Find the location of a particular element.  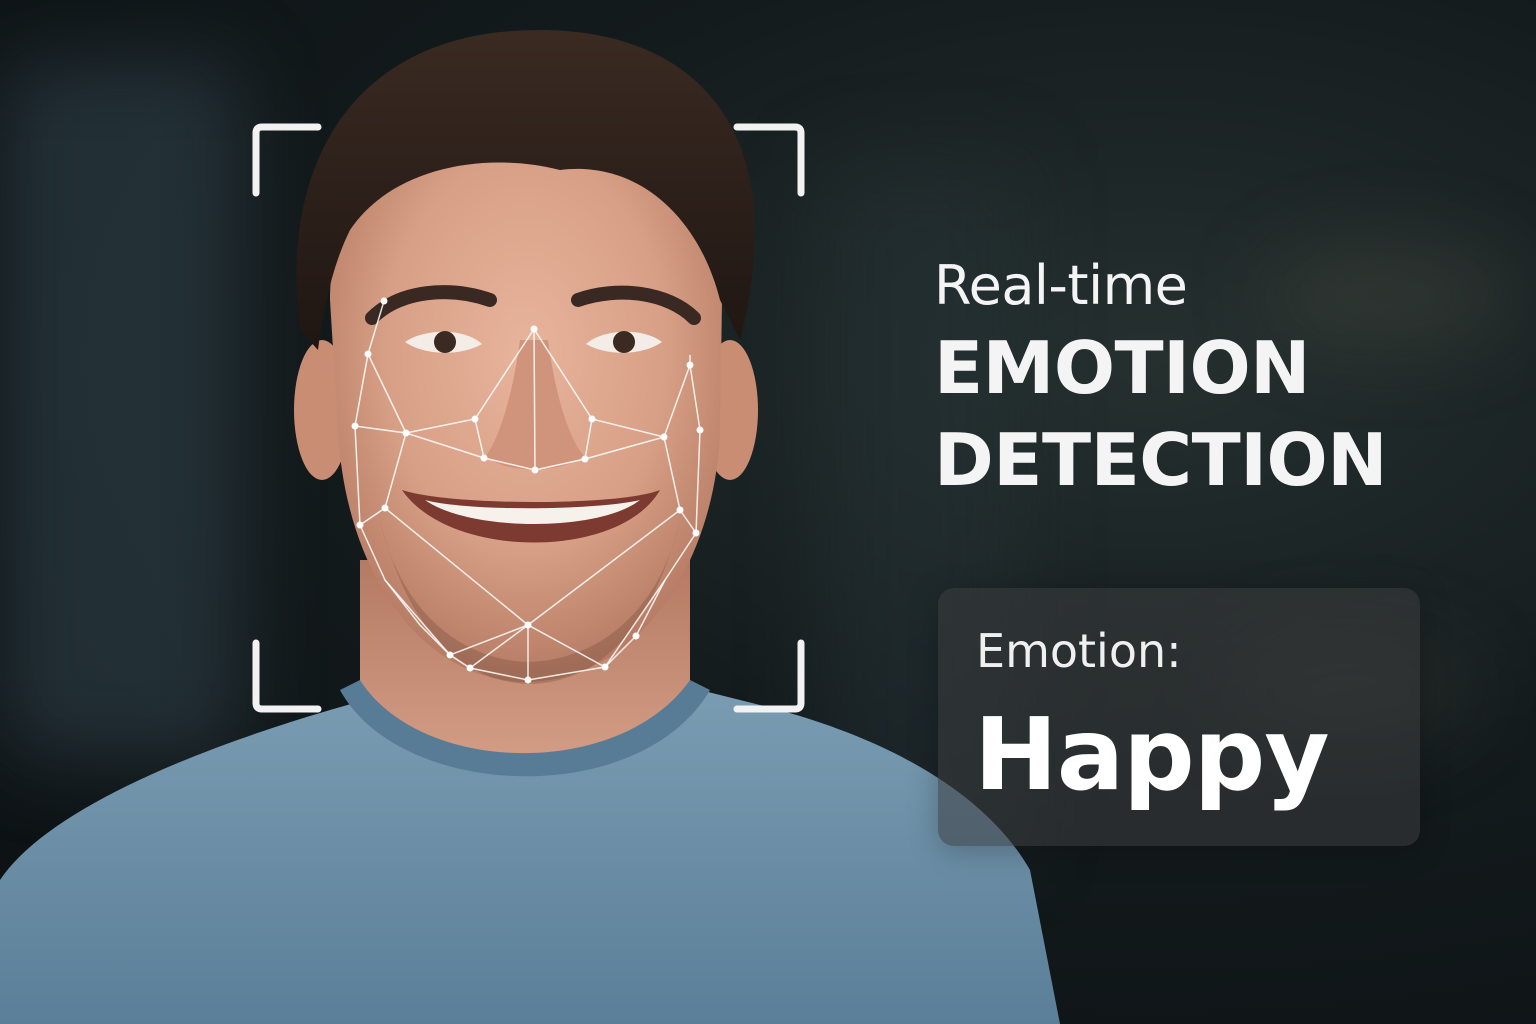

emotion-label: Emotion: is located at coordinates (1079, 651).